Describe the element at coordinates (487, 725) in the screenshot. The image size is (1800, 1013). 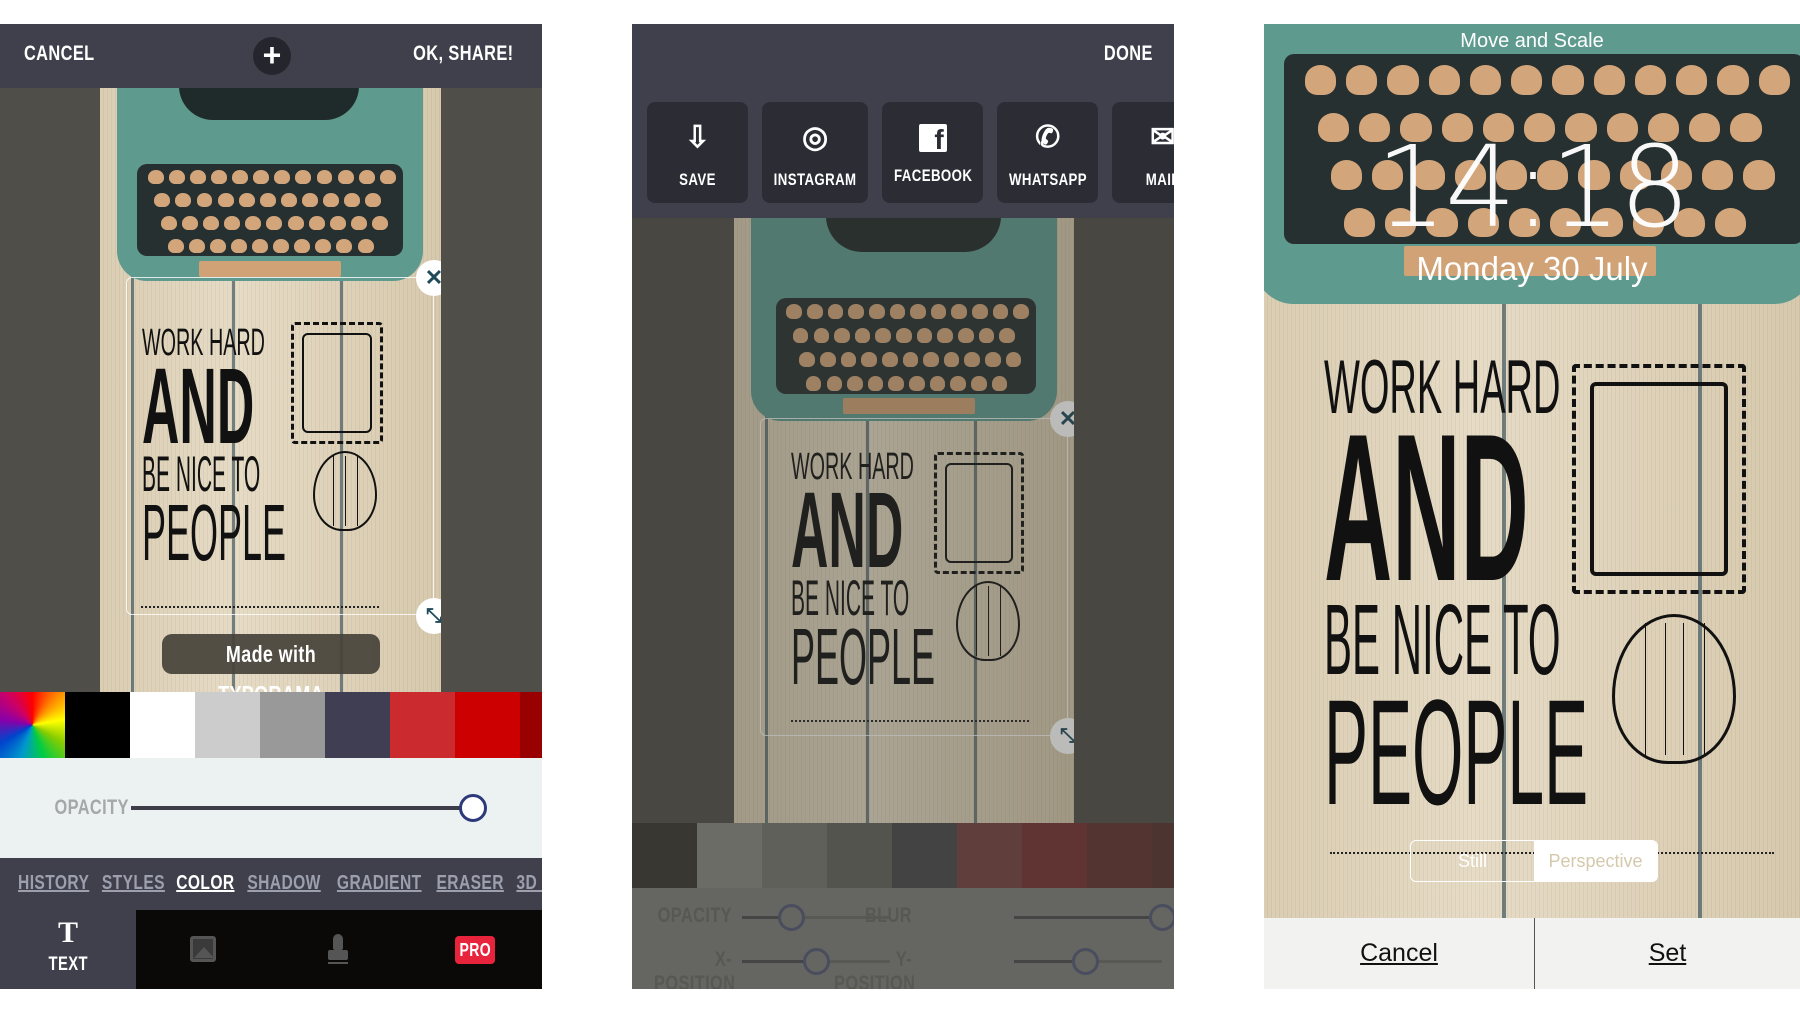
I see `color-swatch-bright-red` at that location.